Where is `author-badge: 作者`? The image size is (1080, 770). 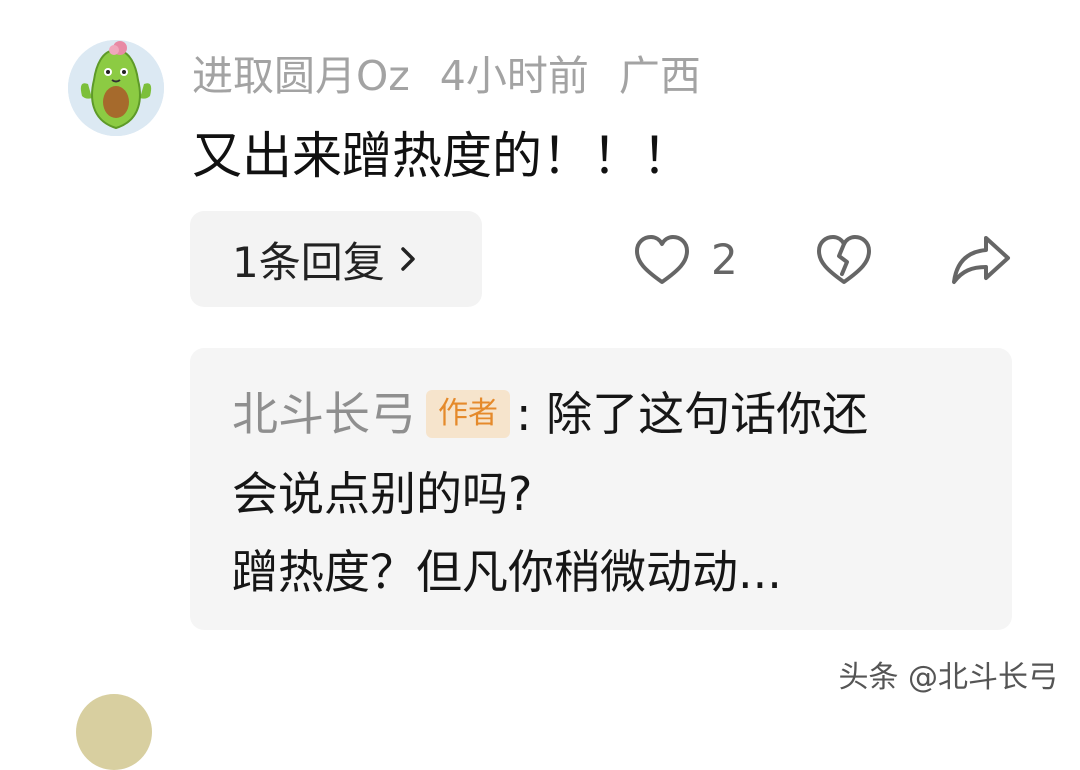
author-badge: 作者 is located at coordinates (468, 414).